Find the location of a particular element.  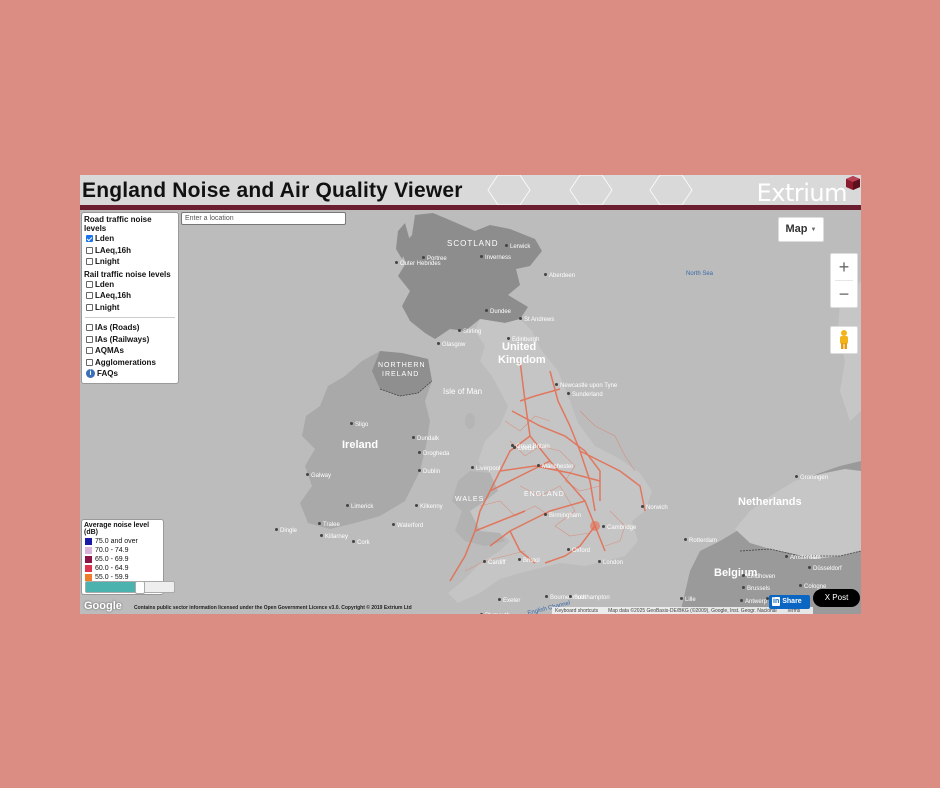

city-label: Bristol is located at coordinates (529, 561).